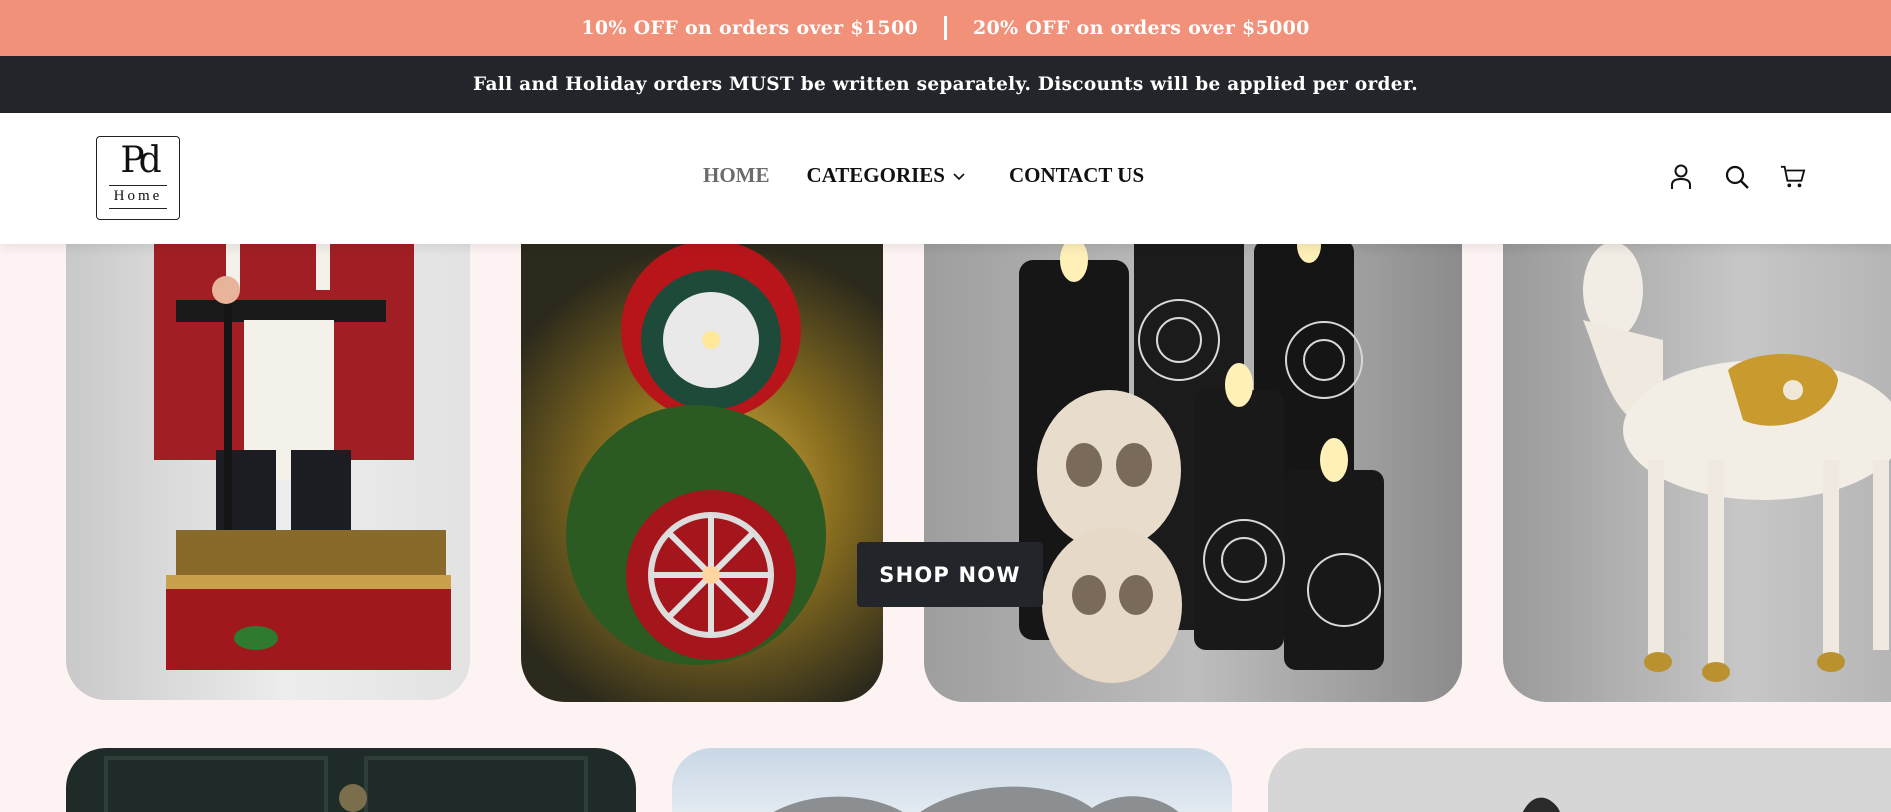 The width and height of the screenshot is (1891, 812). Describe the element at coordinates (138, 185) in the screenshot. I see `logo-rule-top` at that location.